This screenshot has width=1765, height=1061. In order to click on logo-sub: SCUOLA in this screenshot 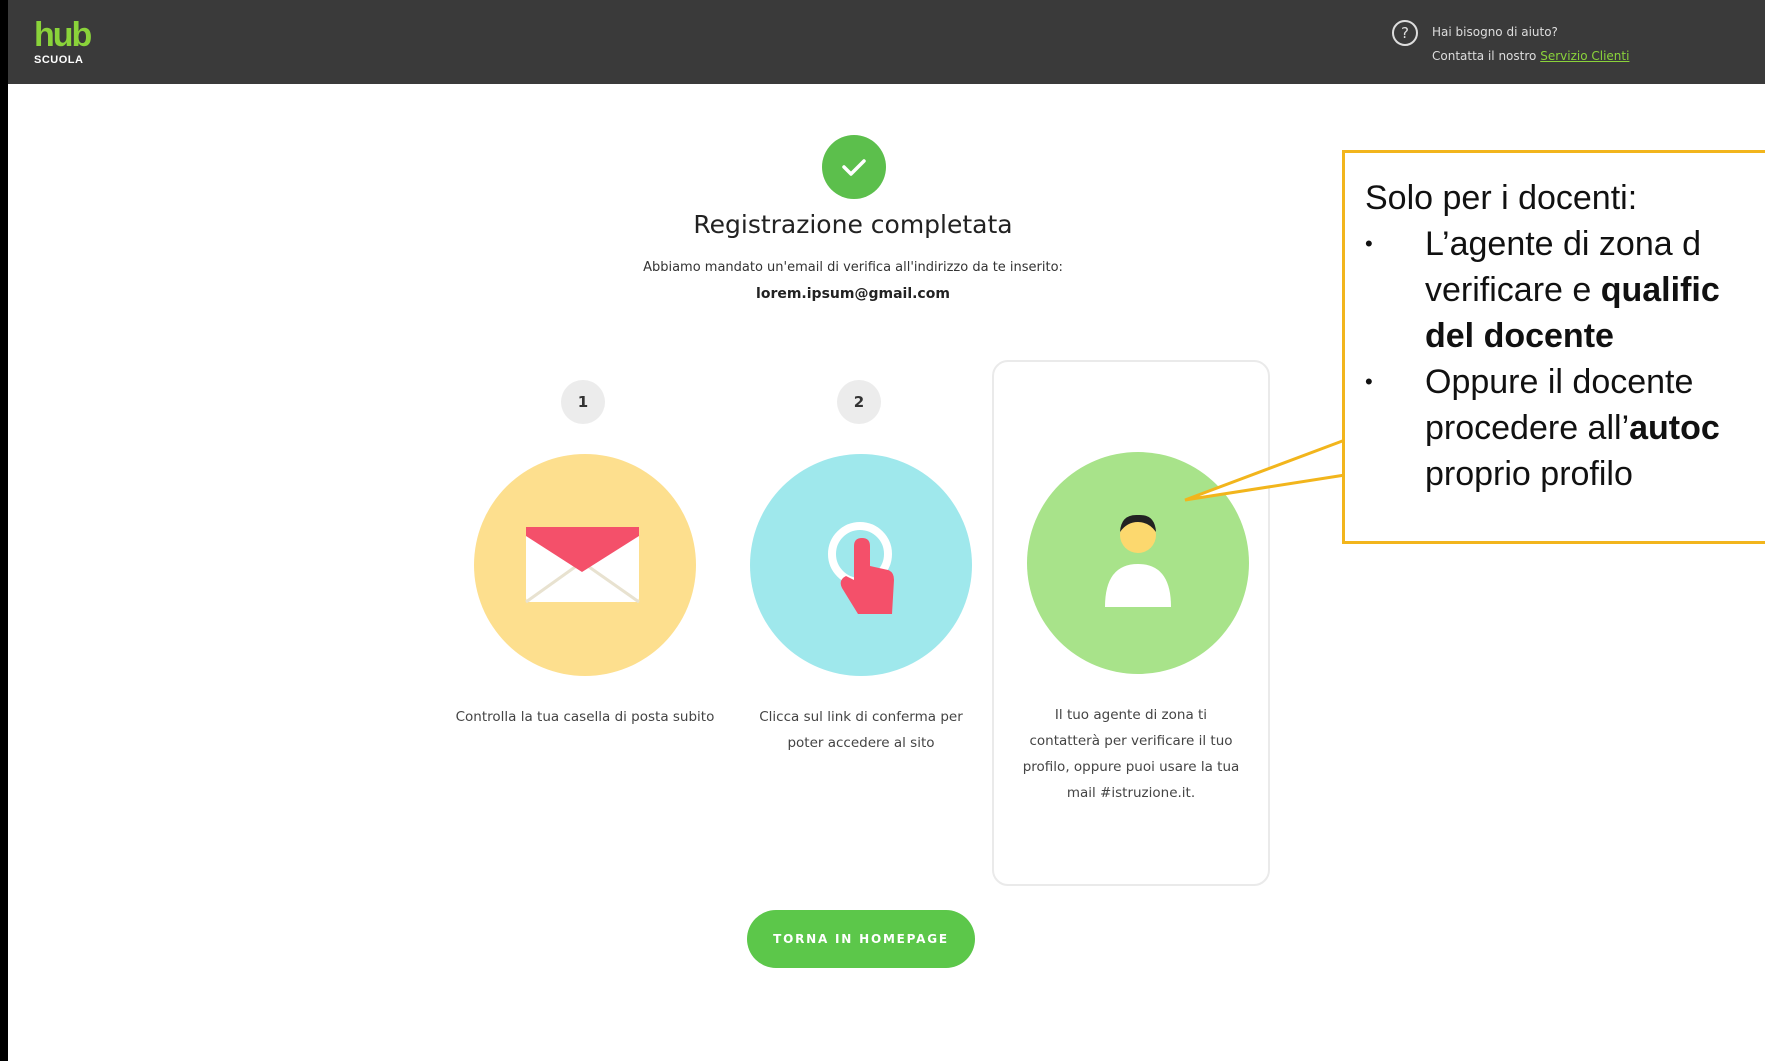, I will do `click(59, 60)`.